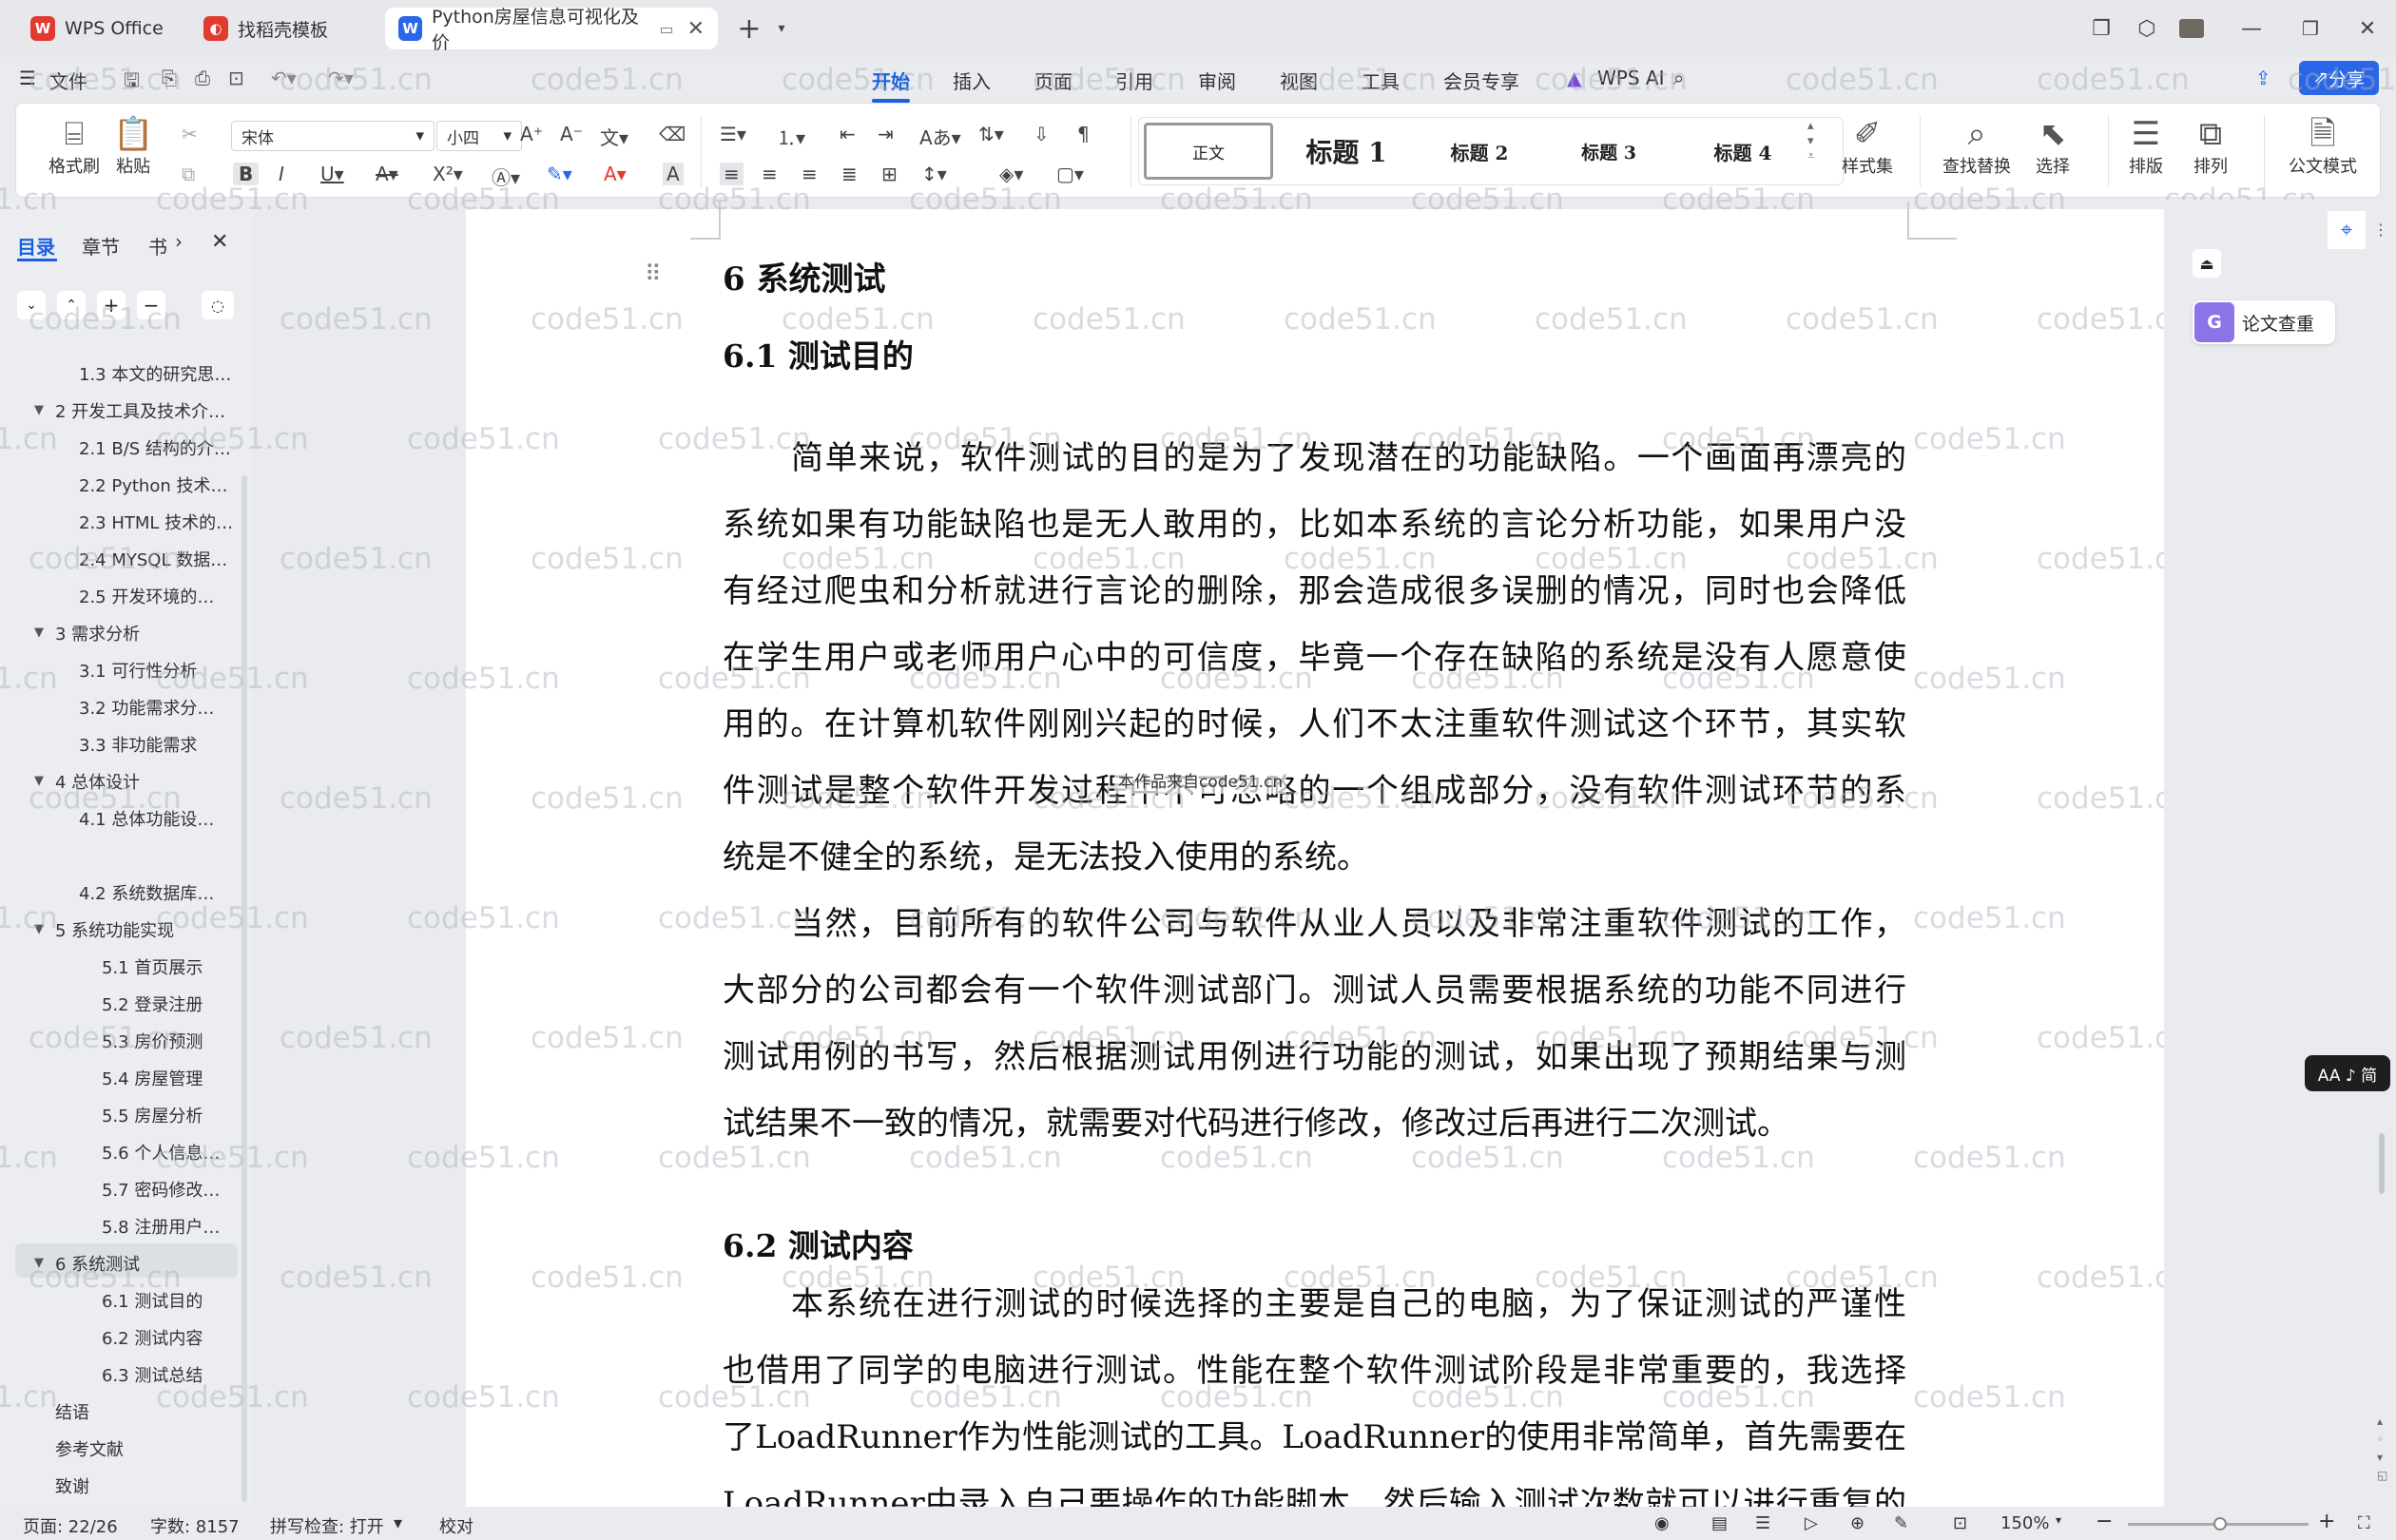  I want to click on toc-item: 5.5 房屋分析, so click(152, 1115).